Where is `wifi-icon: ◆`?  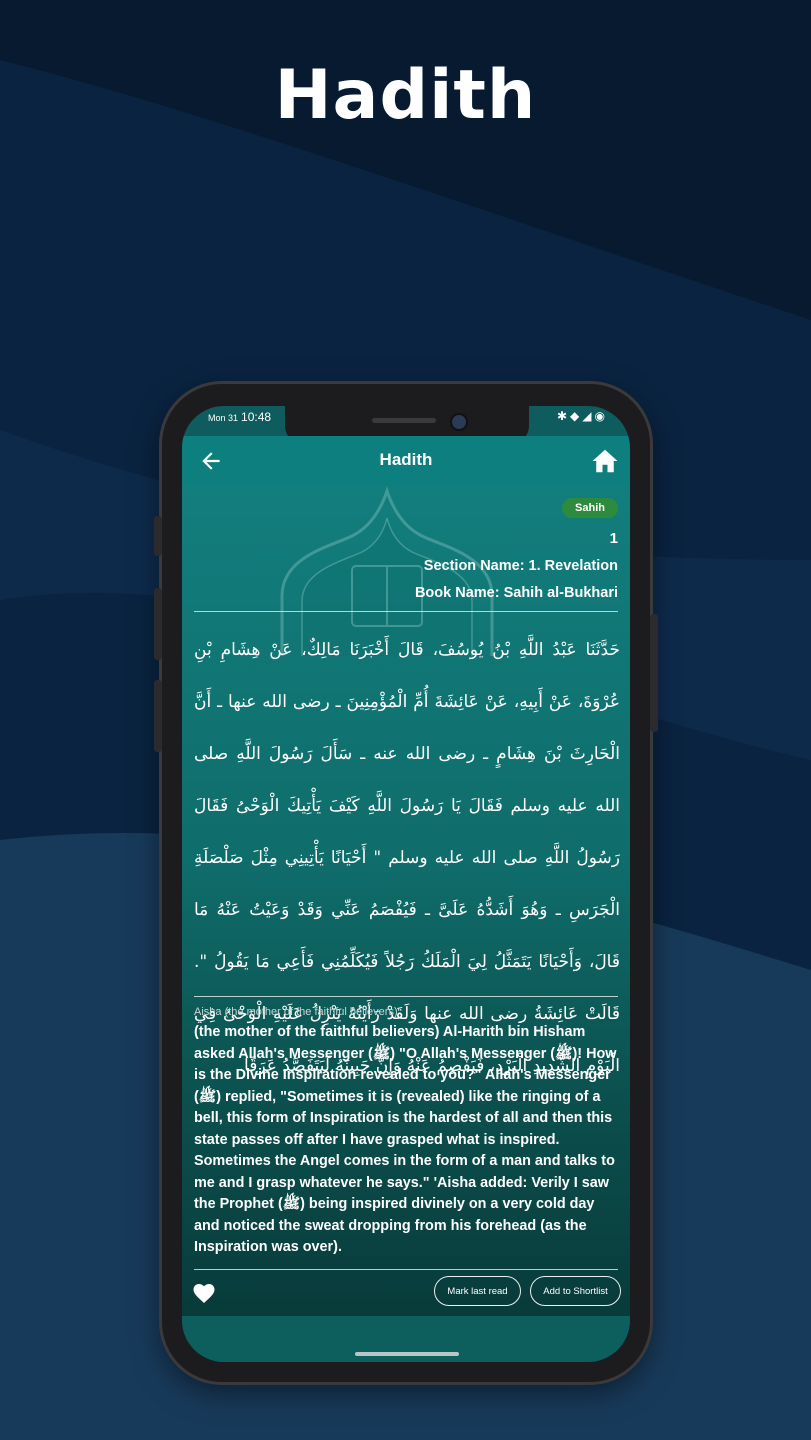 wifi-icon: ◆ is located at coordinates (576, 416).